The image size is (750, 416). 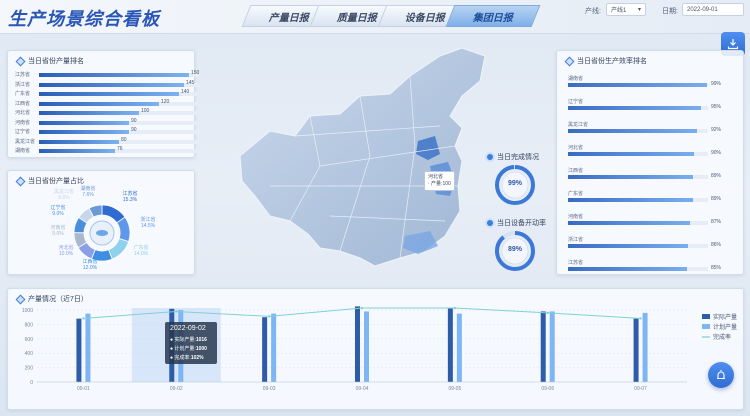 What do you see at coordinates (719, 316) in the screenshot?
I see `legend-actual: 实际产量` at bounding box center [719, 316].